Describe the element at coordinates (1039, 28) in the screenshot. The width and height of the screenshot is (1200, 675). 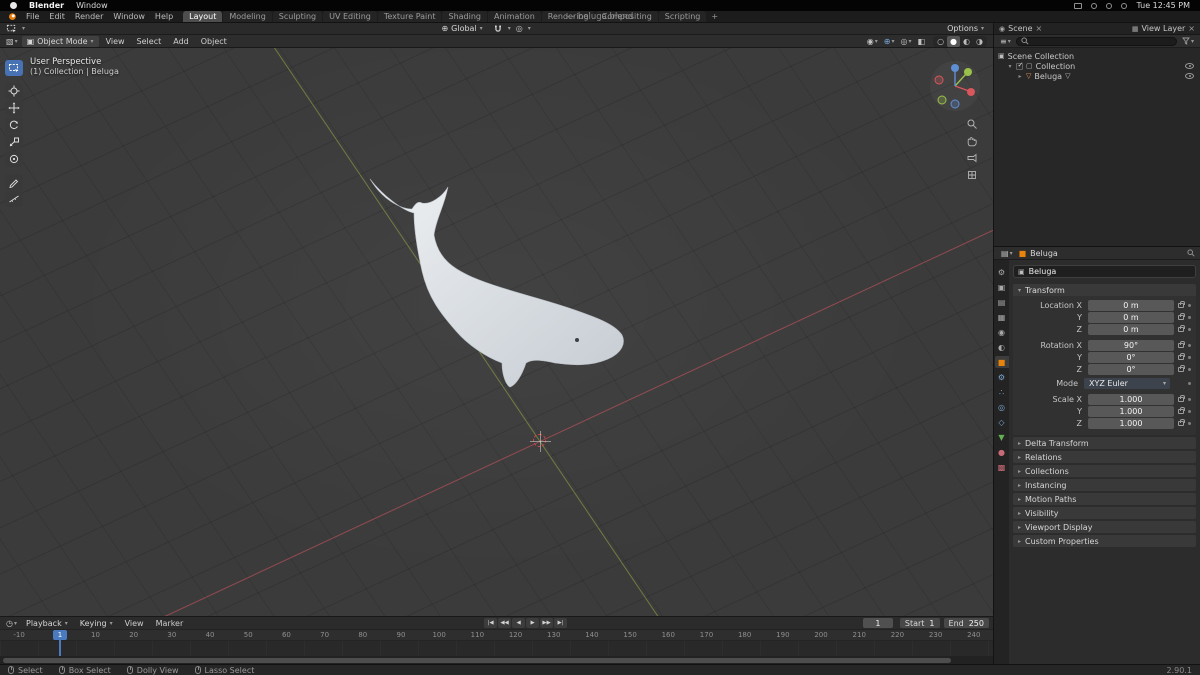
I see `unlink-scene-icon: ×` at that location.